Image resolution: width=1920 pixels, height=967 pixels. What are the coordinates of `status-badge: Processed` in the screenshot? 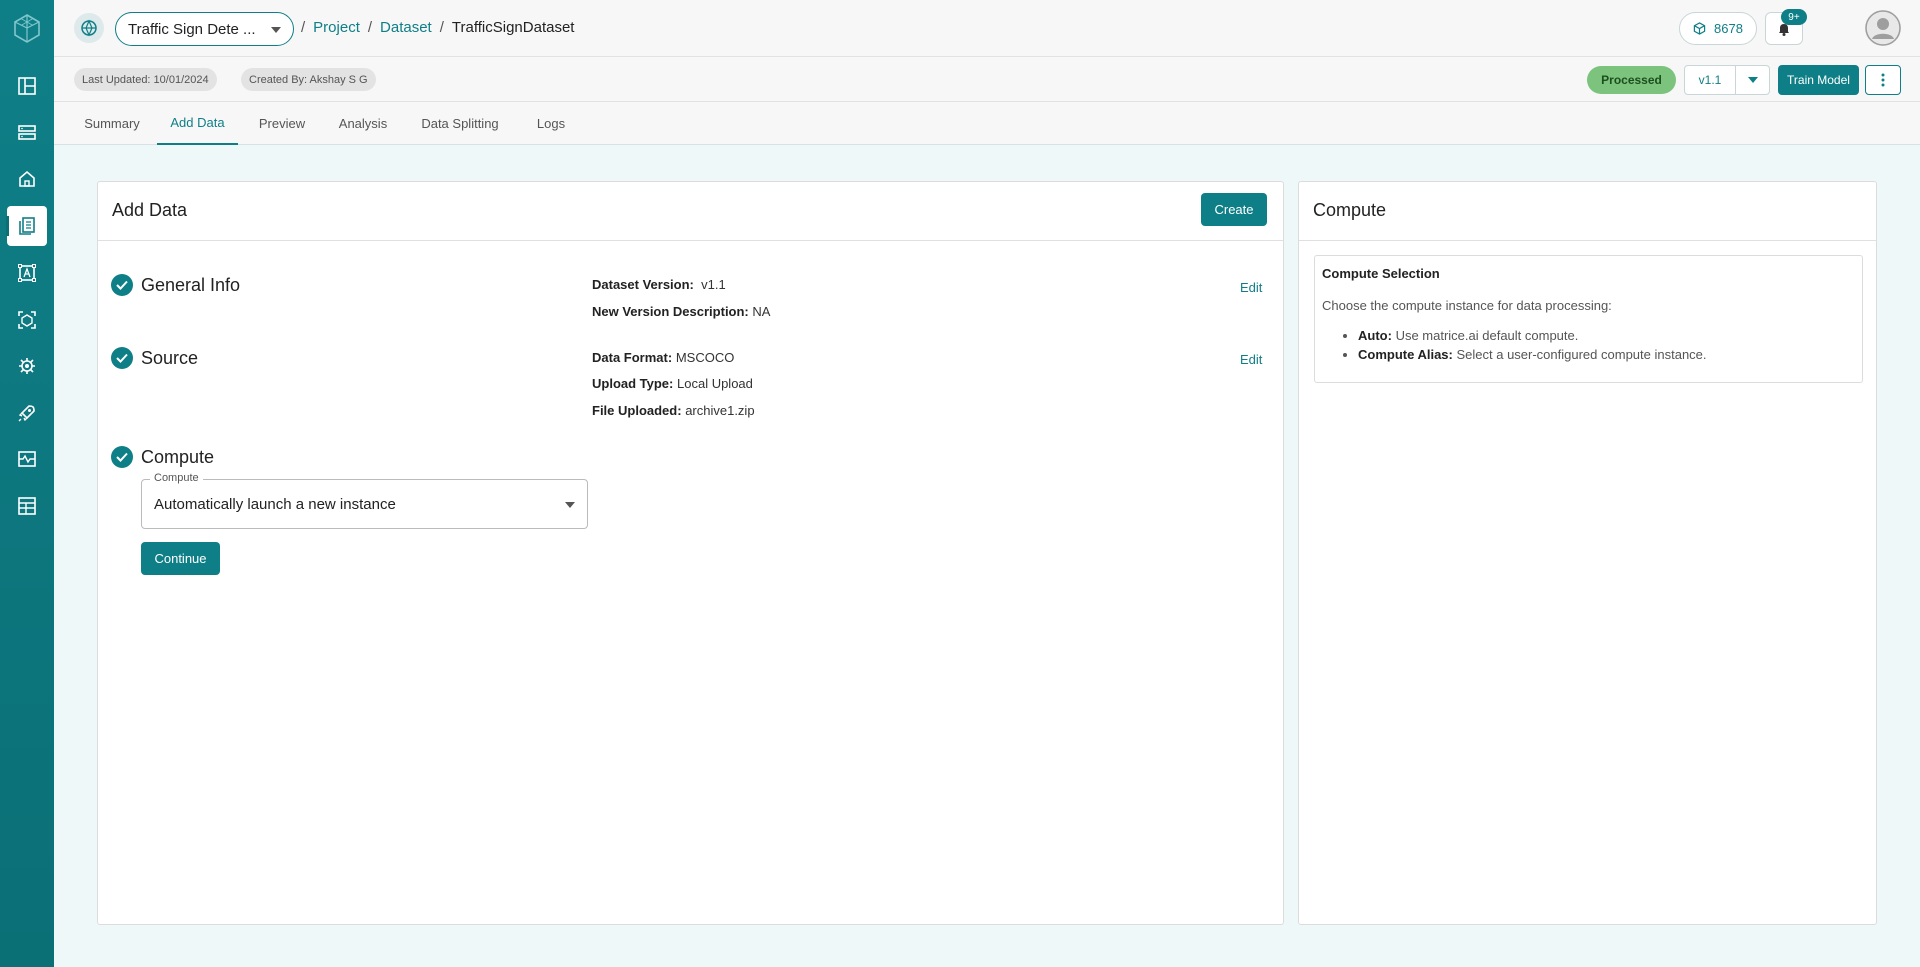 It's located at (1631, 80).